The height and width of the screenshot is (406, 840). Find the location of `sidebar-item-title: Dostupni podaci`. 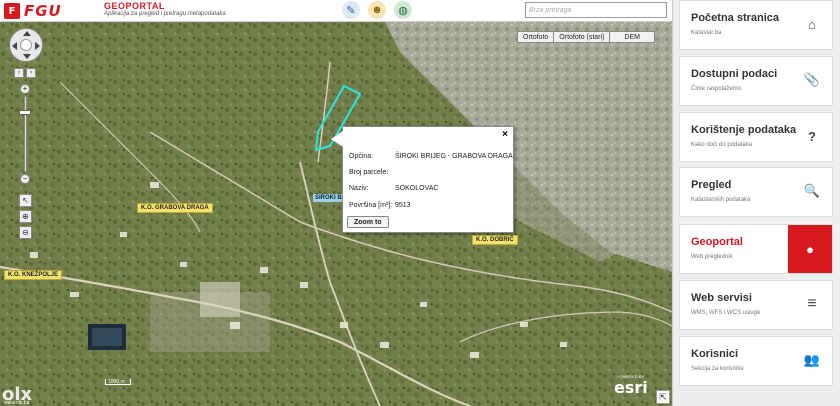

sidebar-item-title: Dostupni podaci is located at coordinates (734, 74).